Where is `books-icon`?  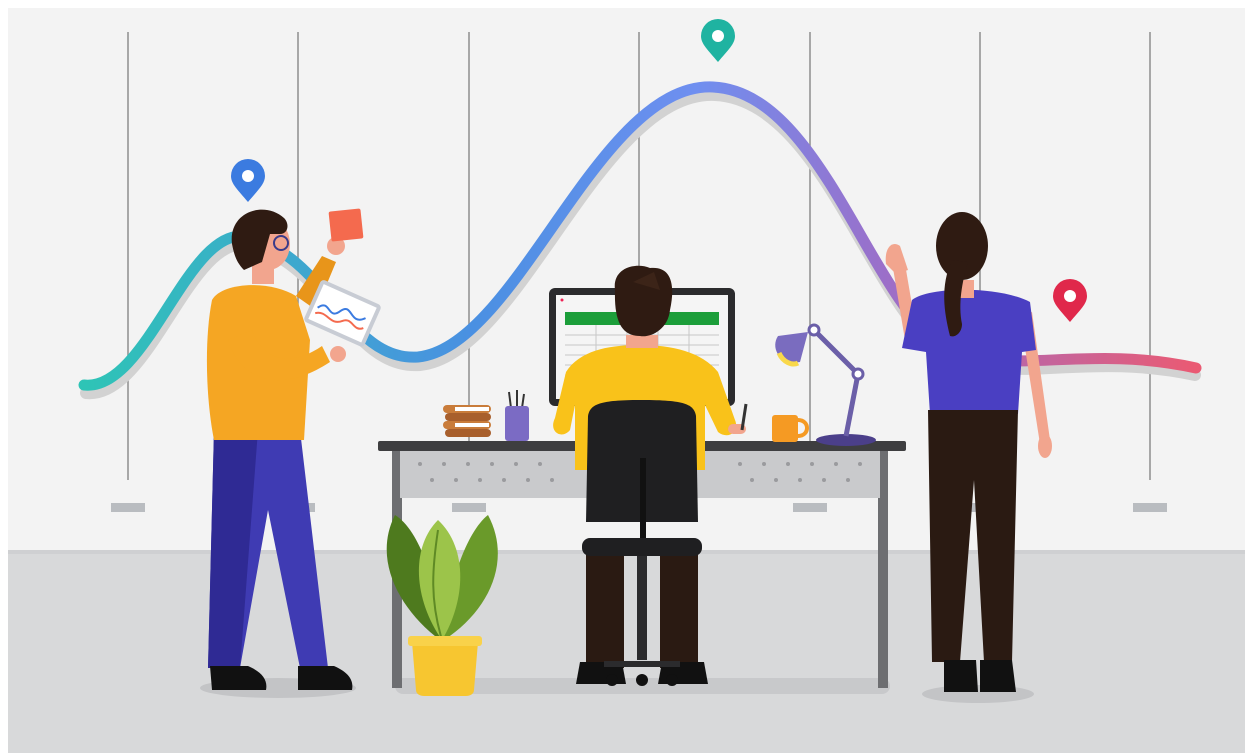 books-icon is located at coordinates (467, 421).